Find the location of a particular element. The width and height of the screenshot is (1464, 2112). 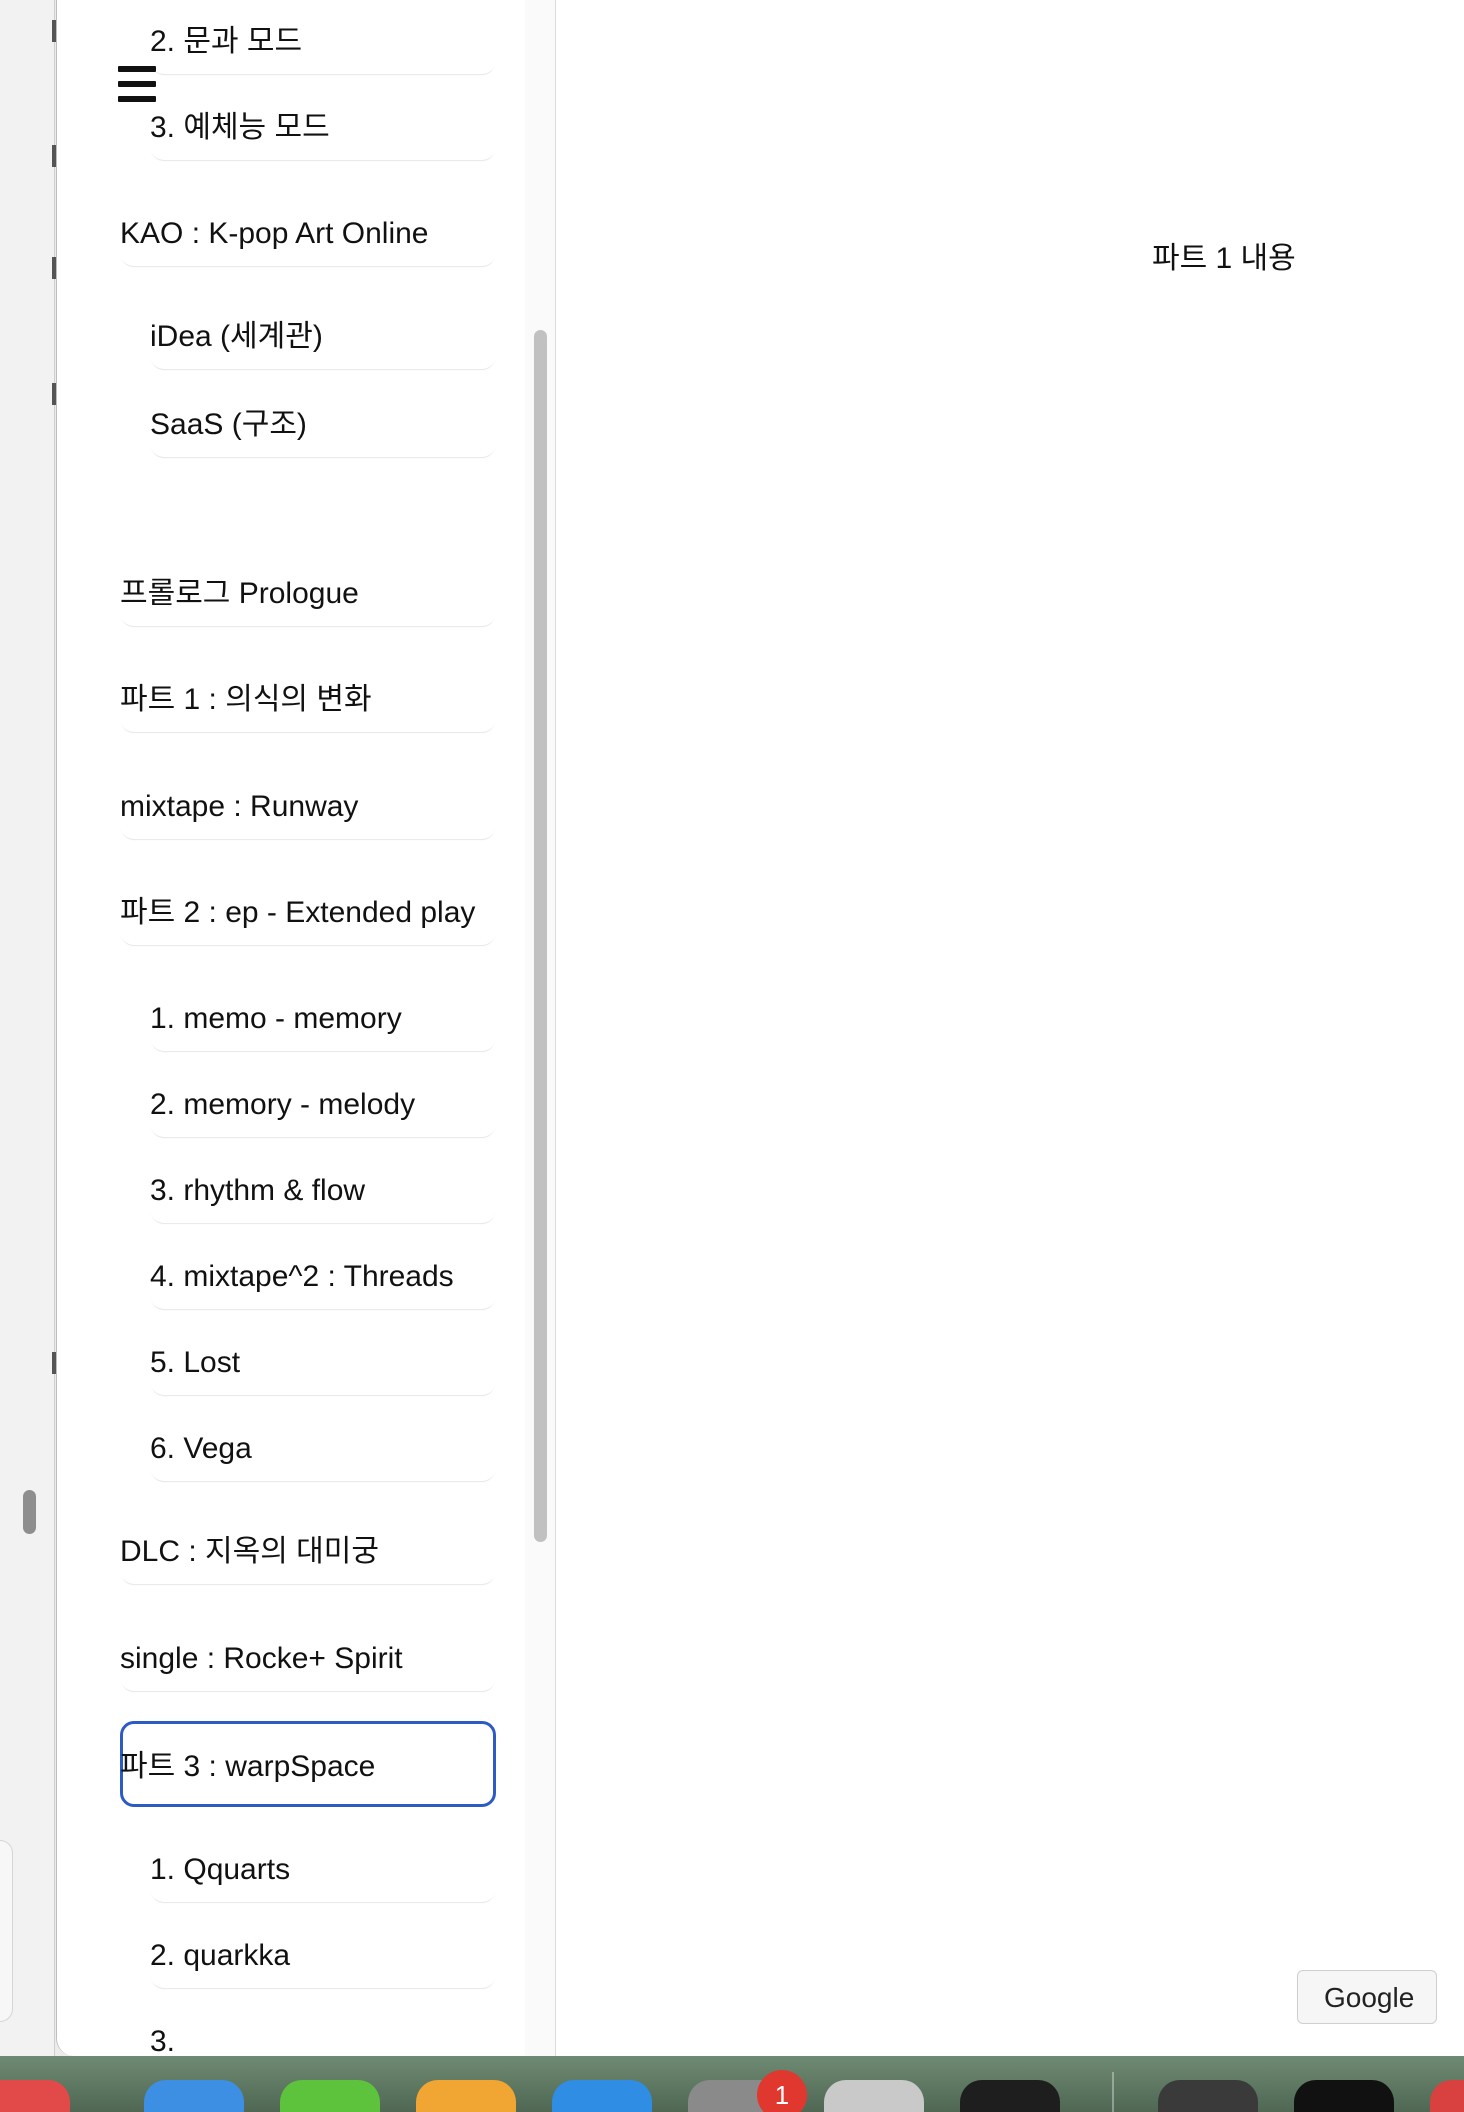

sidebar-item-label: 4. mixtape^2 : Threads is located at coordinates (302, 1276).